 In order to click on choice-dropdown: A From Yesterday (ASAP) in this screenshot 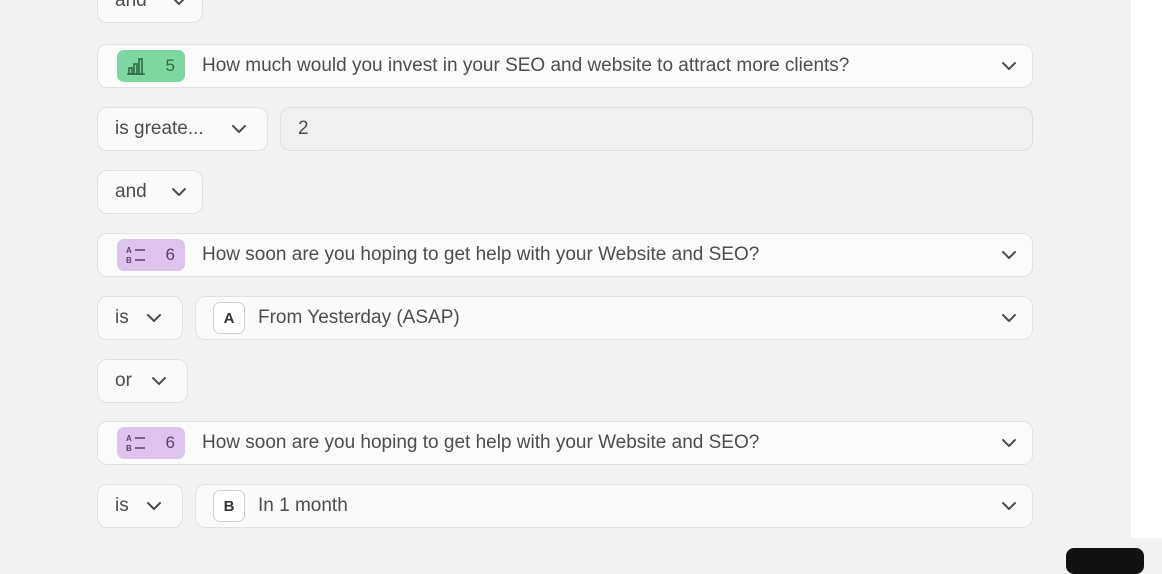, I will do `click(614, 318)`.